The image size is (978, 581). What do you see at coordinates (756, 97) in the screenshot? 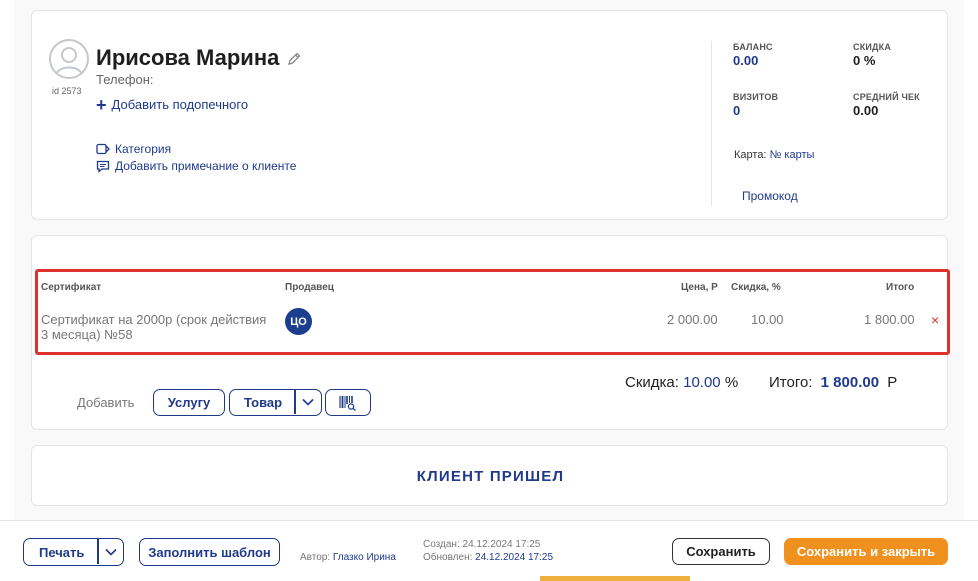
I see `visits-label: ВИЗИТОВ` at bounding box center [756, 97].